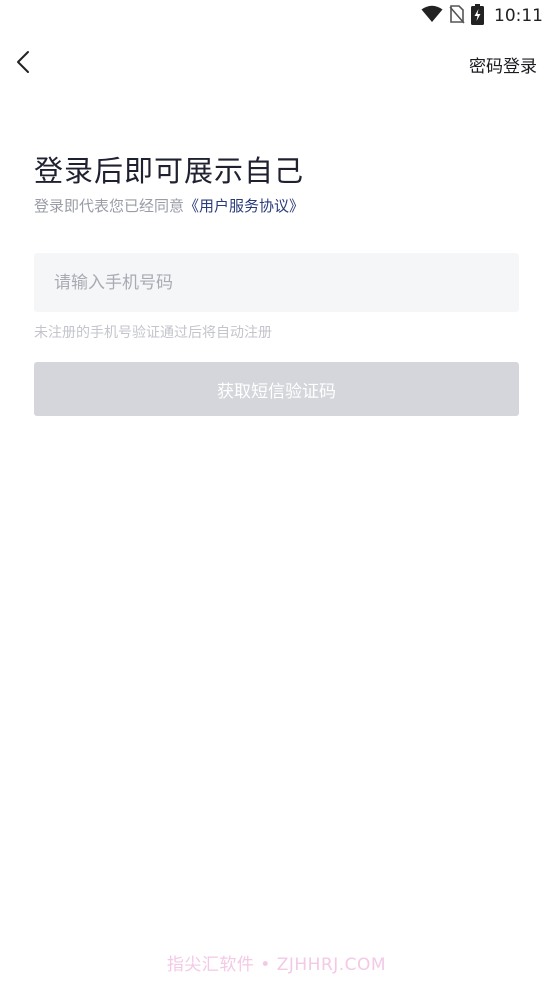  Describe the element at coordinates (276, 16) in the screenshot. I see `status-bar: 10:11` at that location.